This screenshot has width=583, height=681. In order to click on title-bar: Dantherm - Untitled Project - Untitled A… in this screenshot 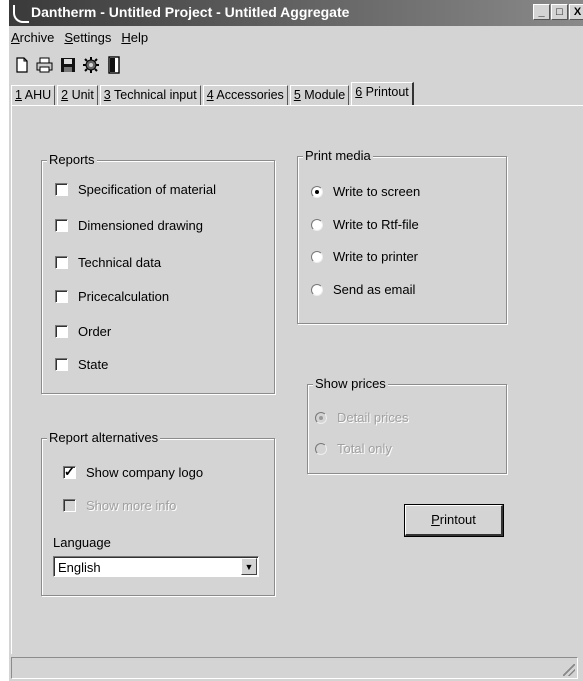, I will do `click(296, 13)`.